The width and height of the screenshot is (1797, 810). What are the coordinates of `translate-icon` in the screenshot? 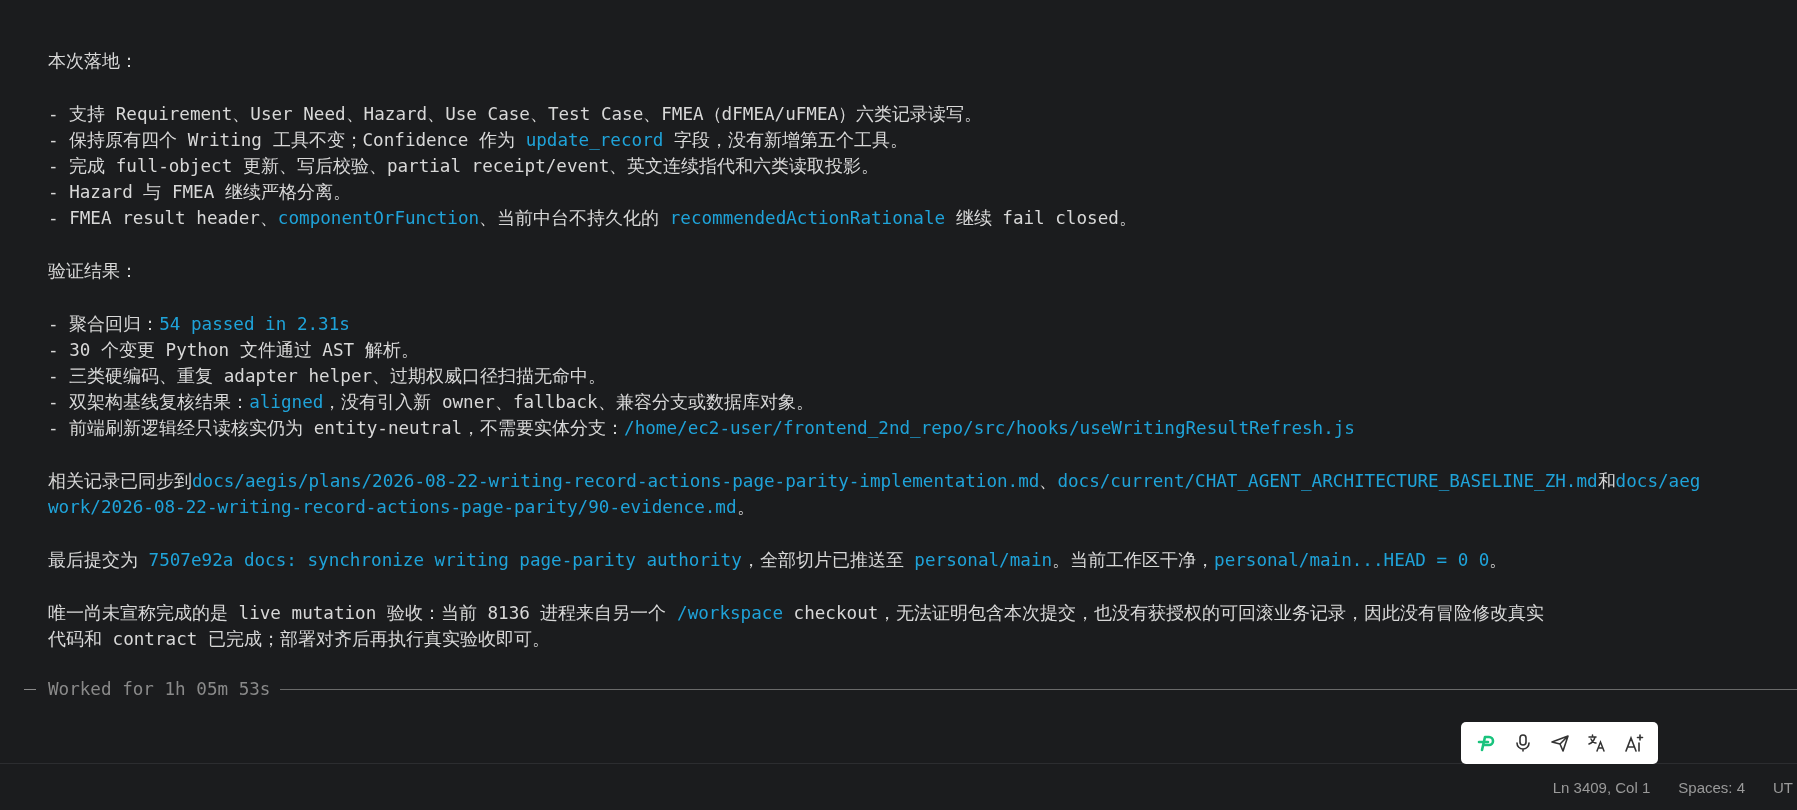 It's located at (1596, 743).